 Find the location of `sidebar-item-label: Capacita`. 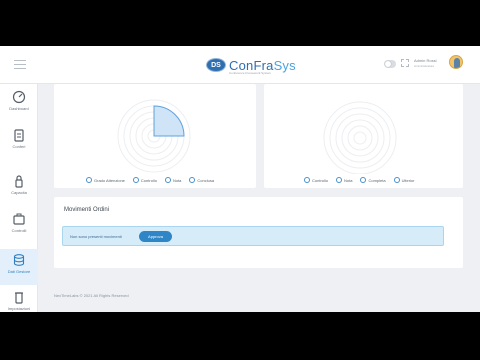

sidebar-item-label: Capacita is located at coordinates (19, 192).